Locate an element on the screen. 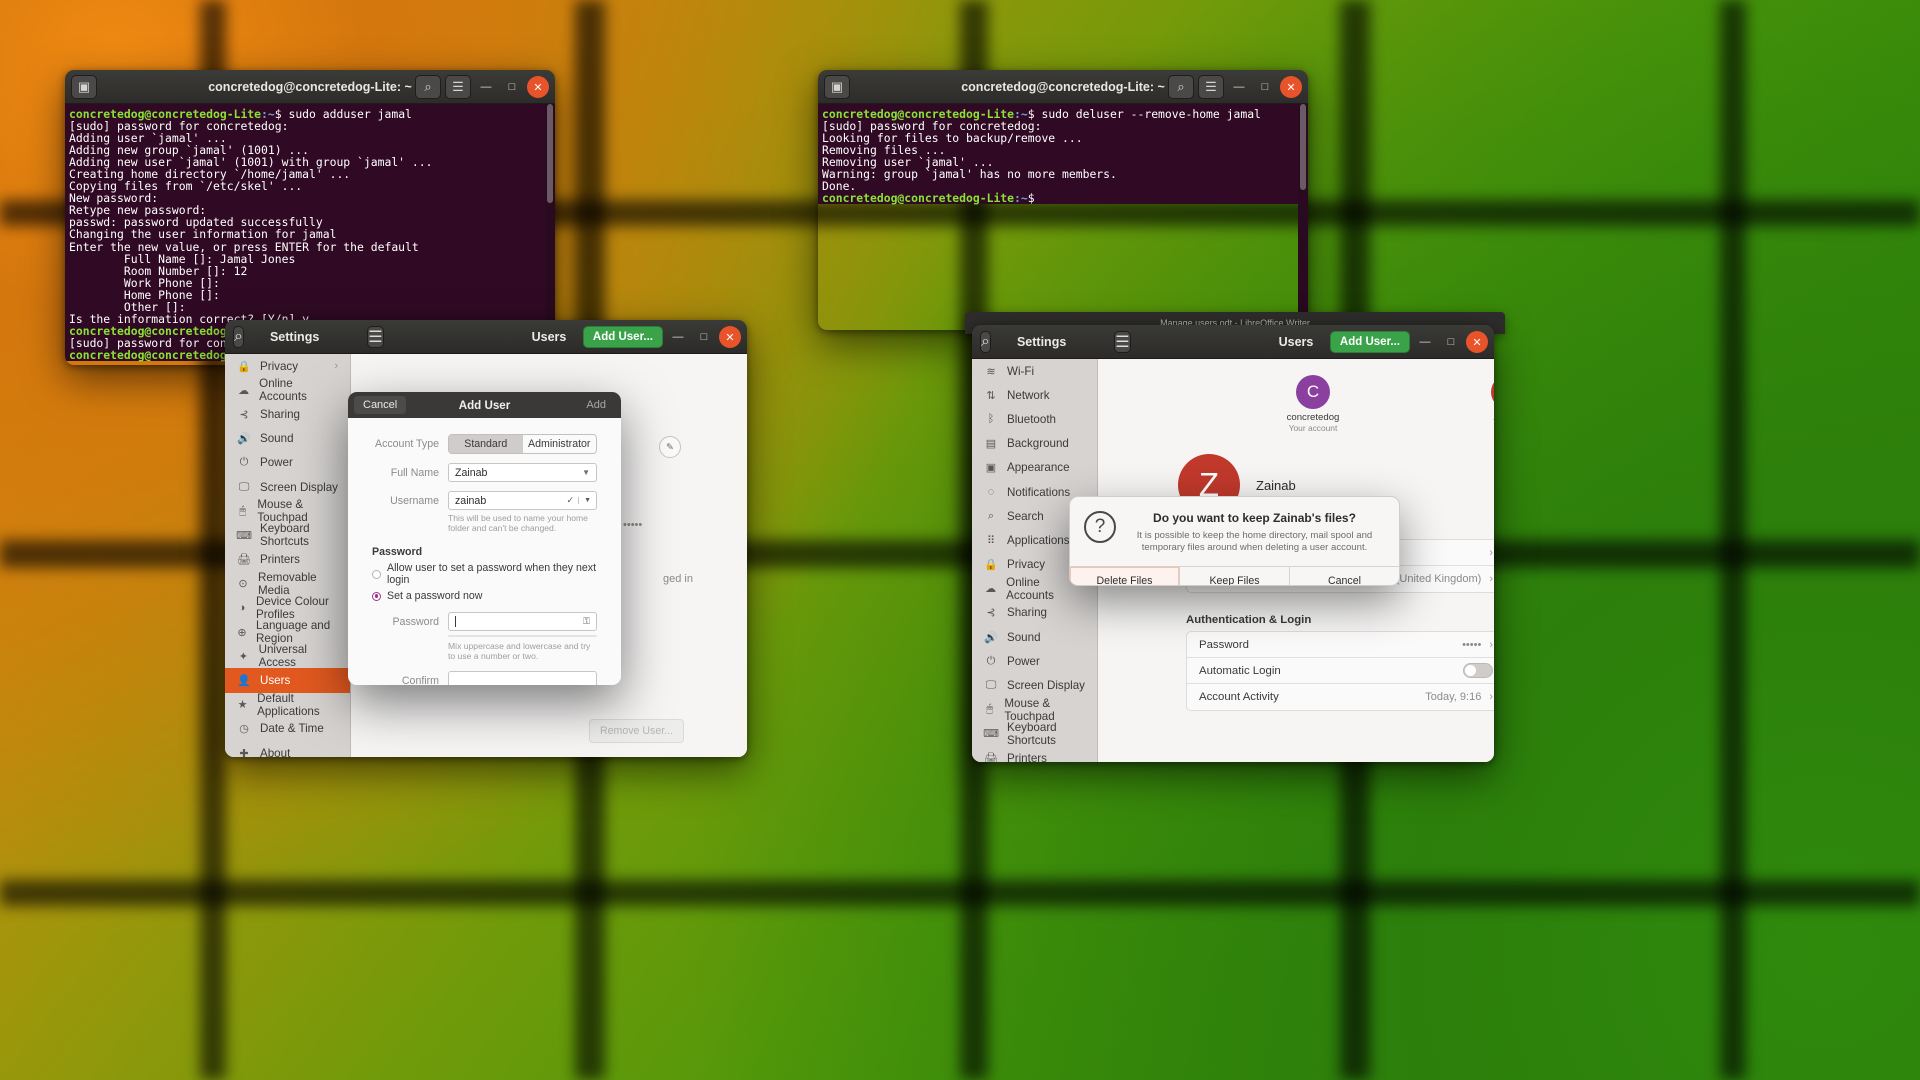 The width and height of the screenshot is (1920, 1080). sidebar-item-about: ✚ About is located at coordinates (287, 749).